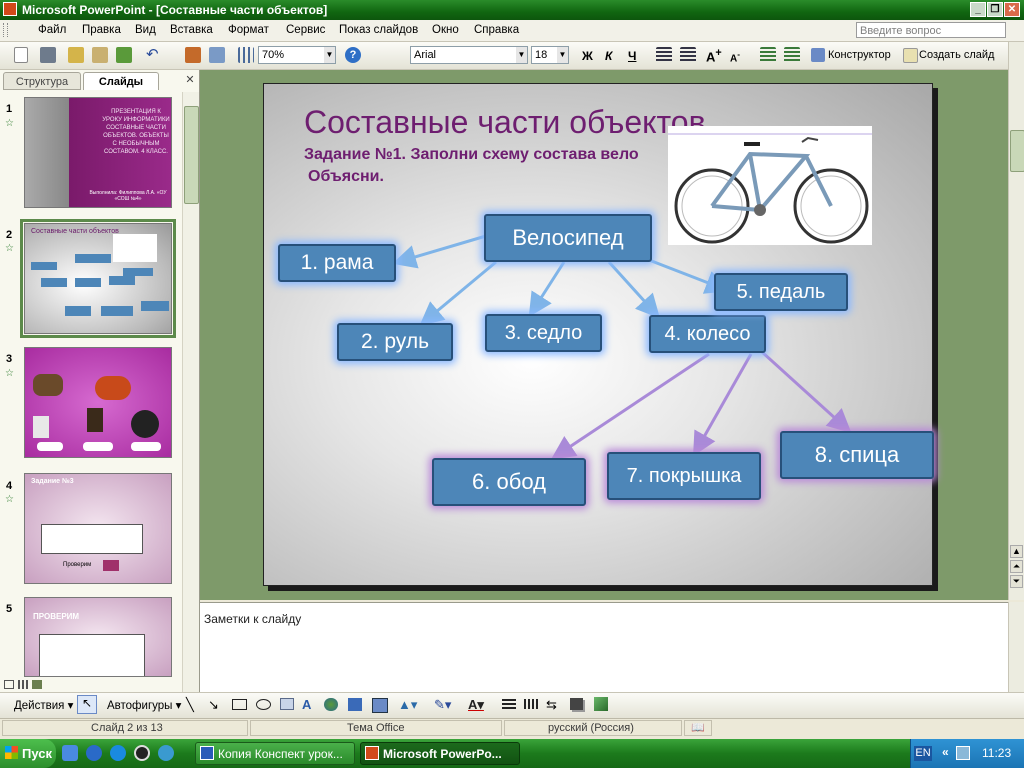 This screenshot has width=1024, height=768. I want to click on actions-menu: Действия ▾, so click(43, 705).